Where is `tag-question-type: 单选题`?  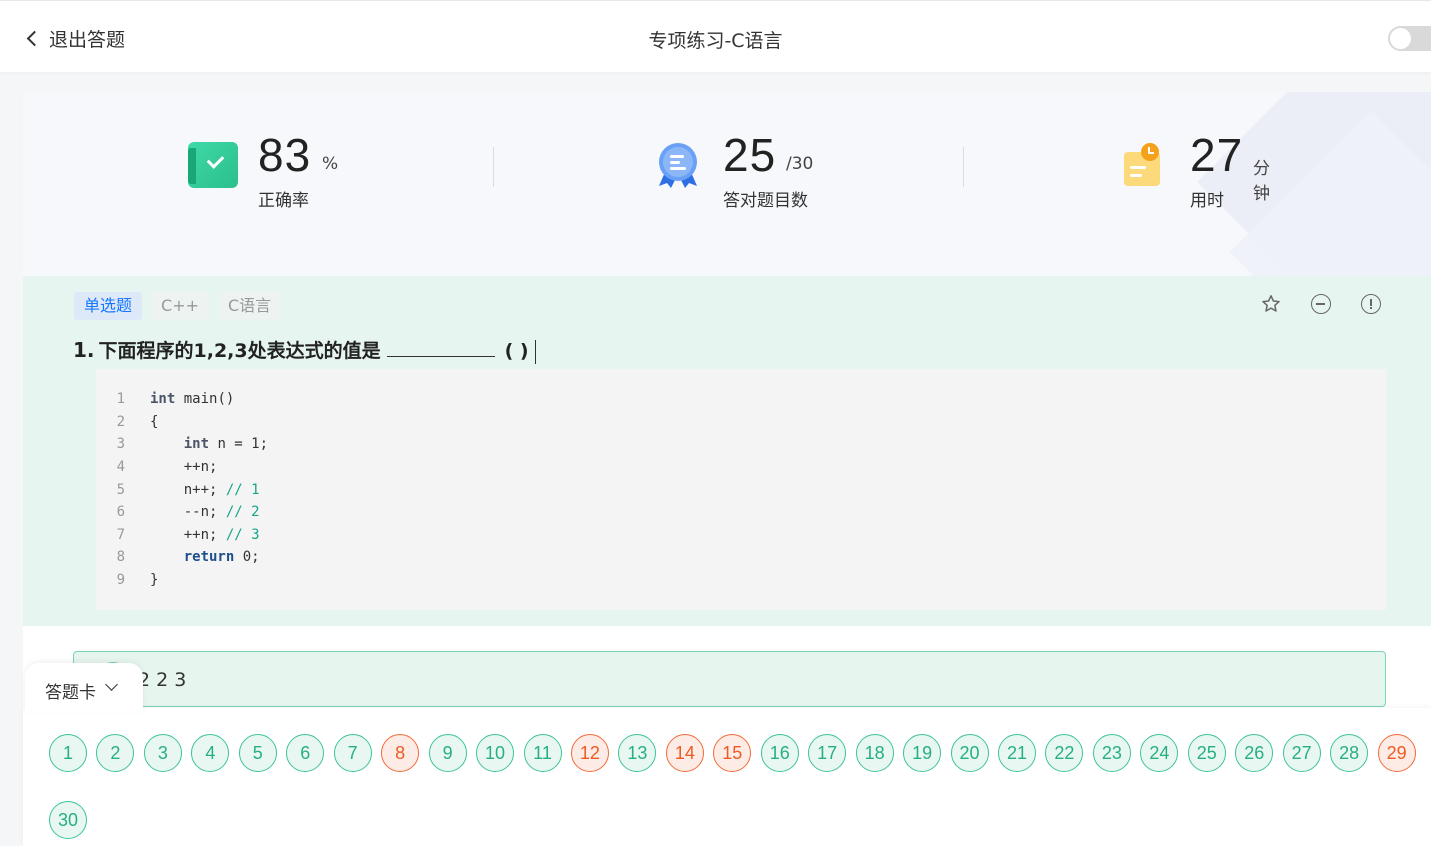 tag-question-type: 单选题 is located at coordinates (108, 306).